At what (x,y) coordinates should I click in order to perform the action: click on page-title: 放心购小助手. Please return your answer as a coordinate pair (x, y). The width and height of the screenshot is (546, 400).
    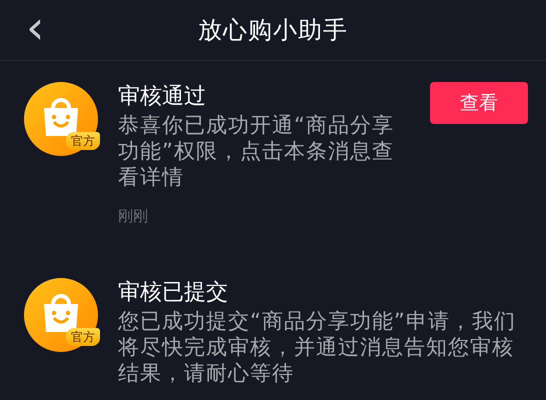
    Looking at the image, I should click on (273, 30).